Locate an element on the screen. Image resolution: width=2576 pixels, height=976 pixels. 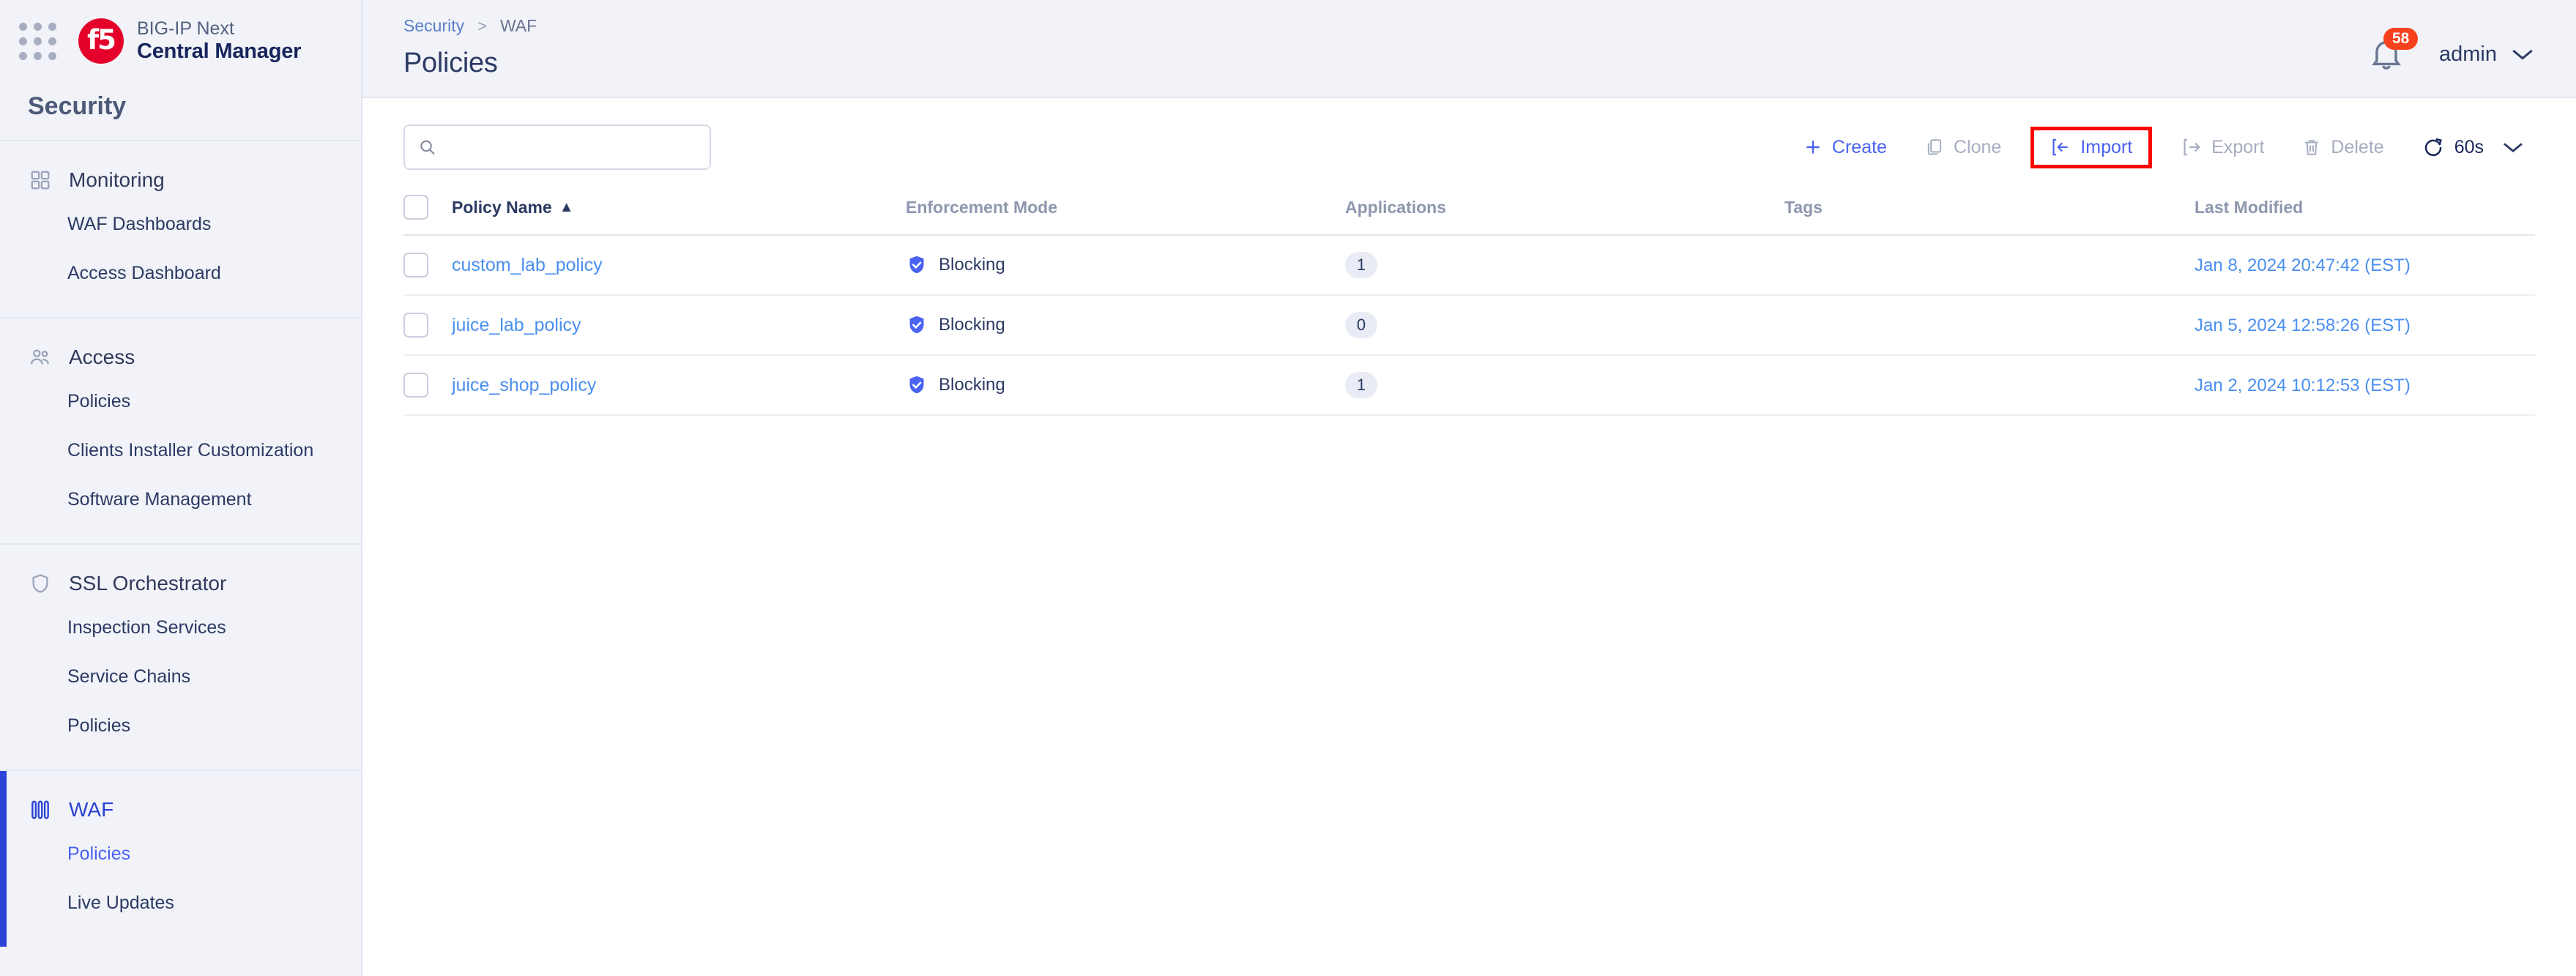
page-title: Policies is located at coordinates (450, 63).